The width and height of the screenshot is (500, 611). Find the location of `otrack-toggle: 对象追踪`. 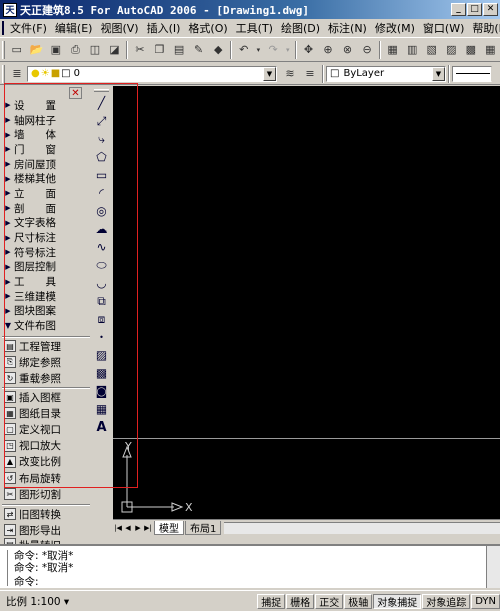

otrack-toggle: 对象追踪 is located at coordinates (446, 601).